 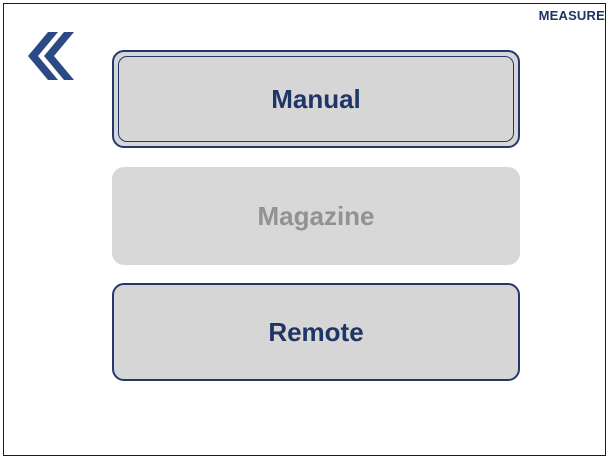 I want to click on magazine-button-label: Magazine, so click(x=316, y=215).